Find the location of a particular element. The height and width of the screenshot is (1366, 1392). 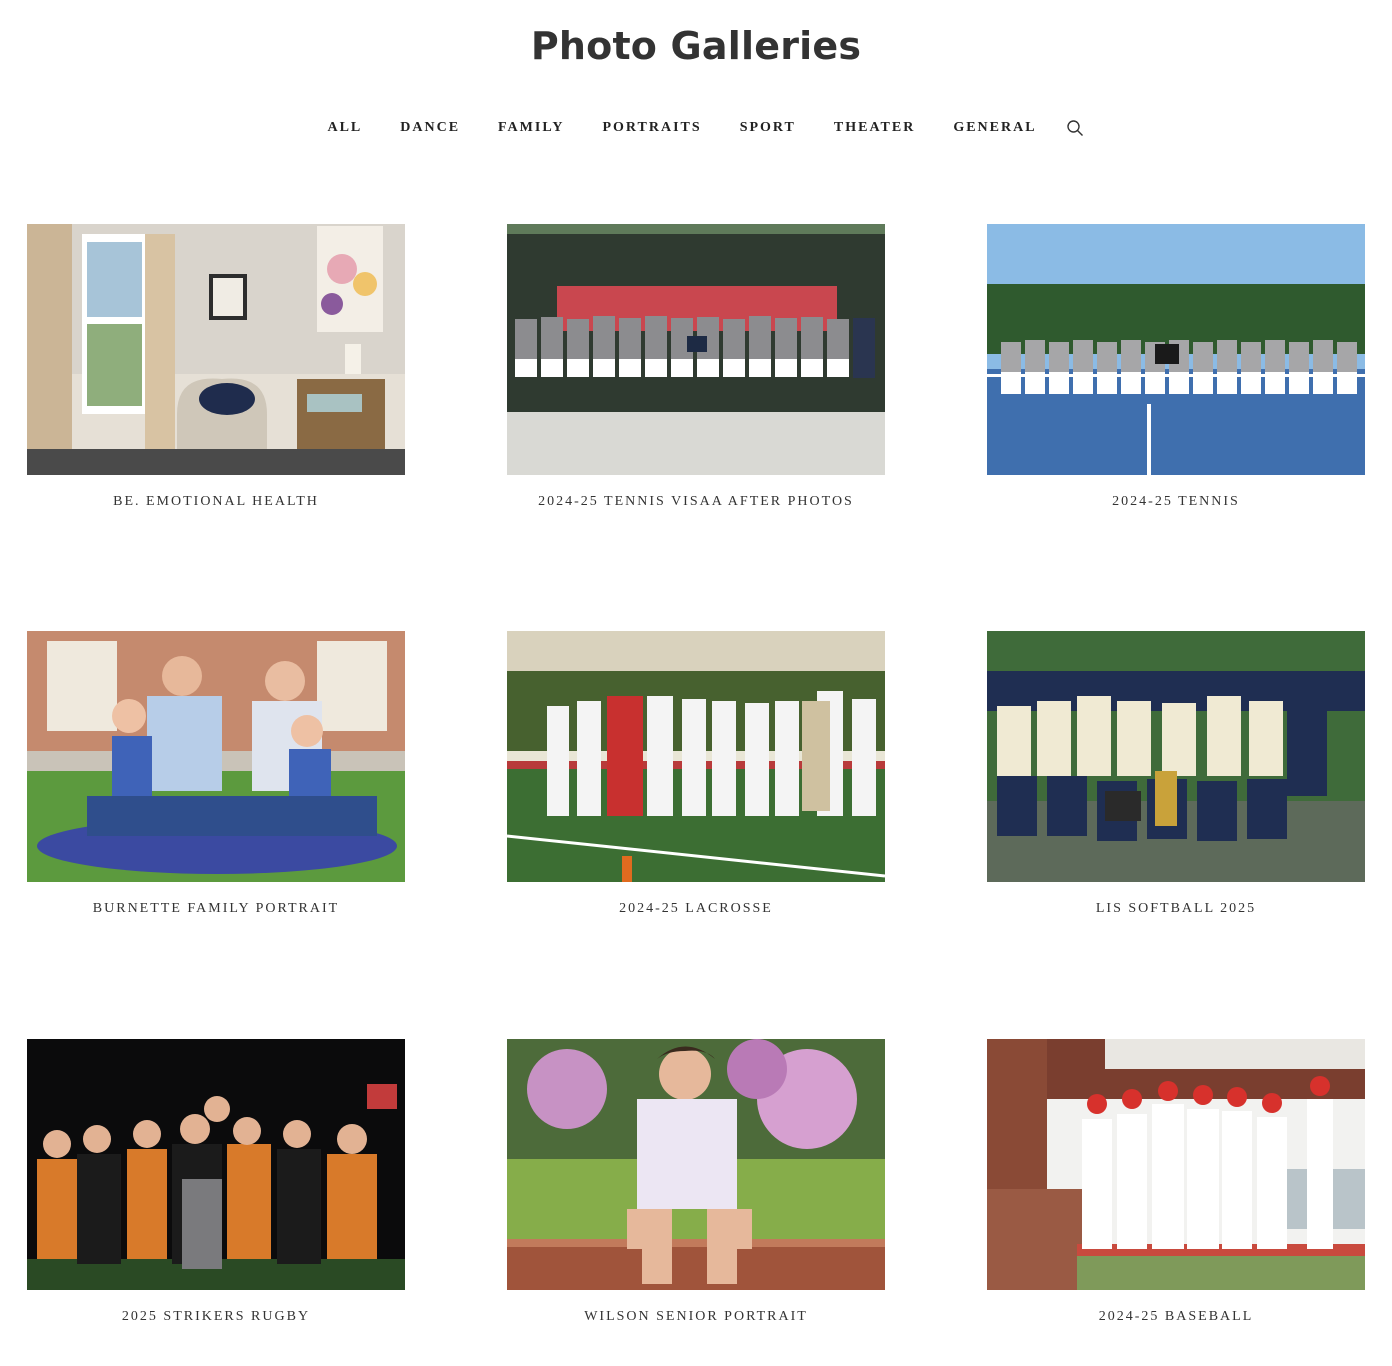

gallery-title: WILSON SENIOR PORTRAIT is located at coordinates (696, 1317).